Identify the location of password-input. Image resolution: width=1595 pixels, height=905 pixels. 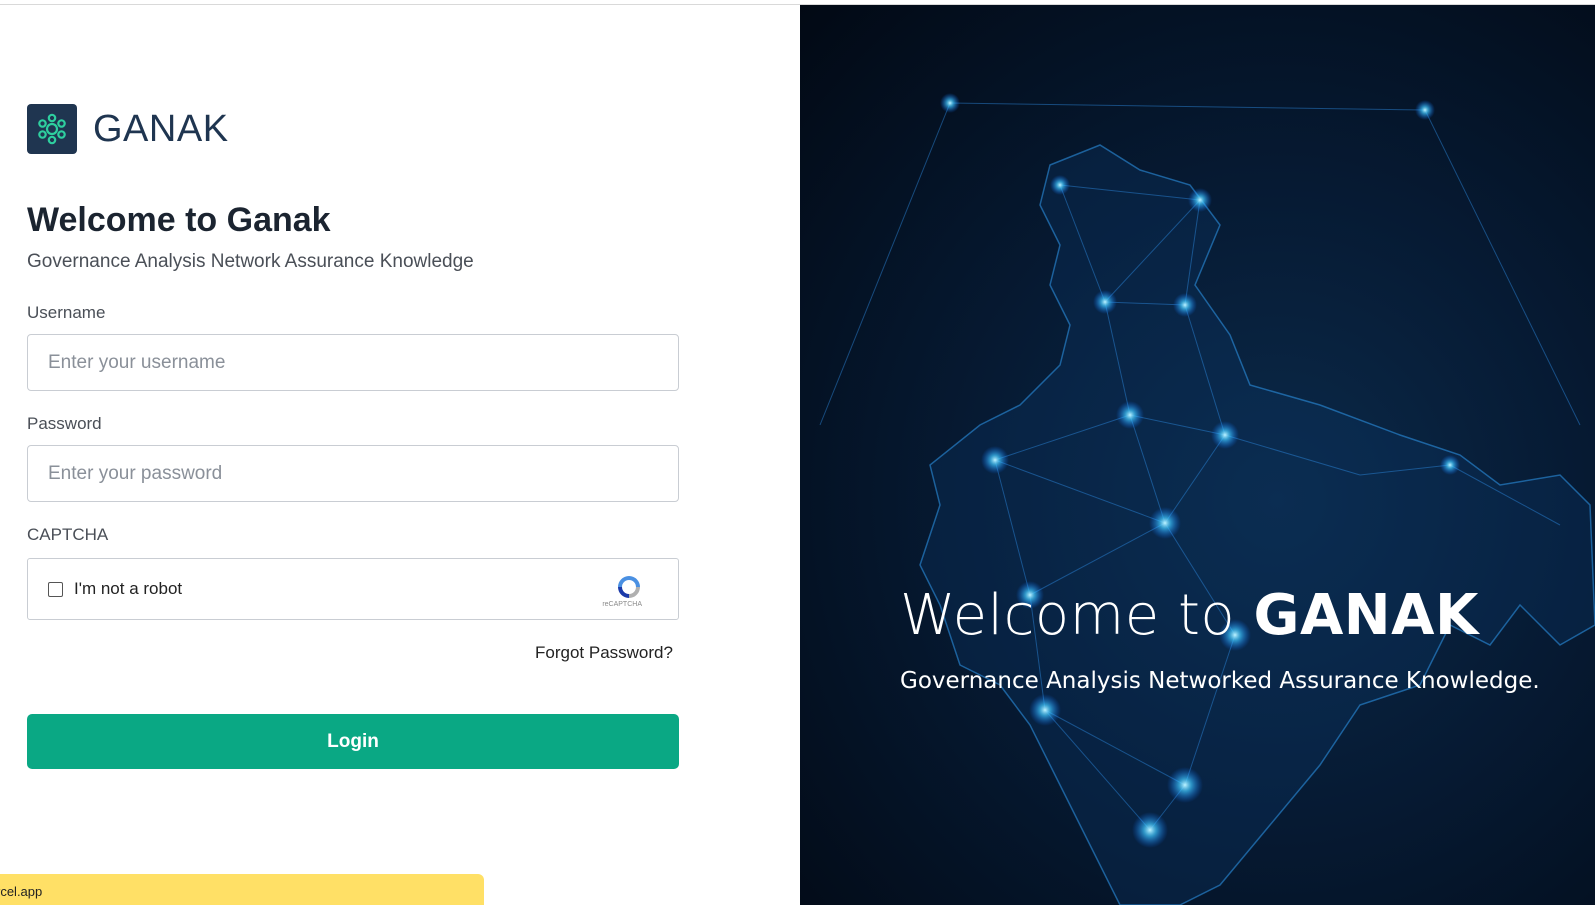
(353, 473).